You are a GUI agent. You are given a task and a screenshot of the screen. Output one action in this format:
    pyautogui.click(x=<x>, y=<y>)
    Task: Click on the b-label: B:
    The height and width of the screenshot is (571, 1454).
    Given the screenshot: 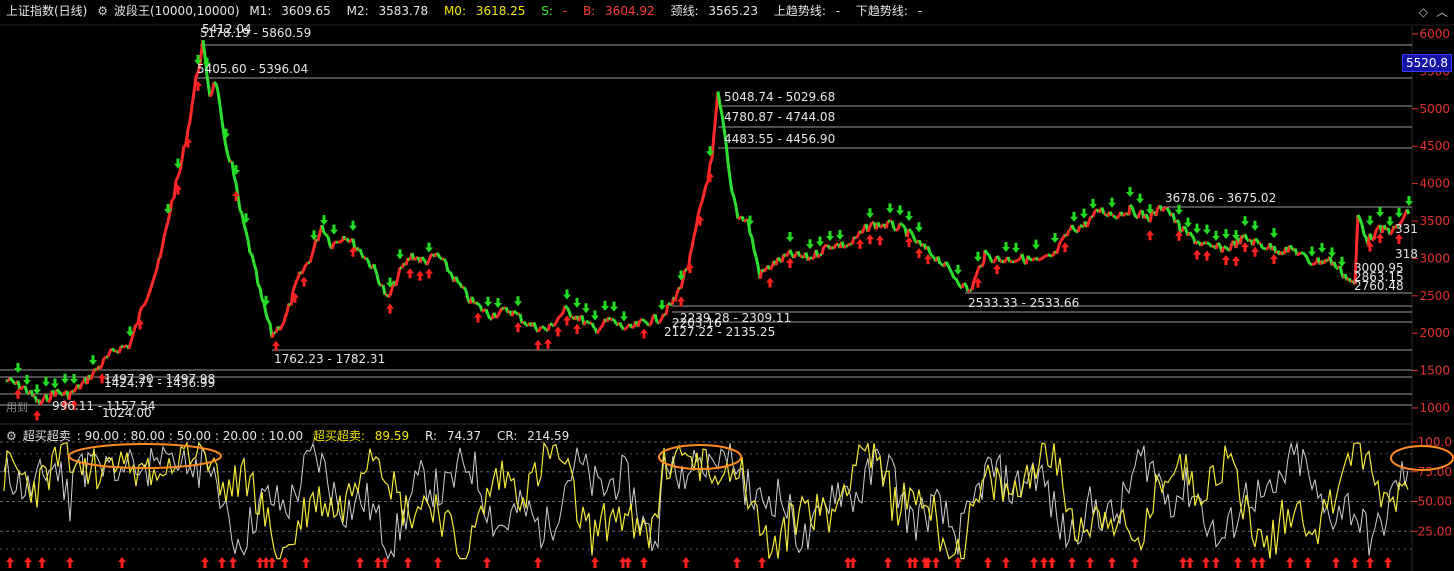 What is the action you would take?
    pyautogui.click(x=589, y=11)
    